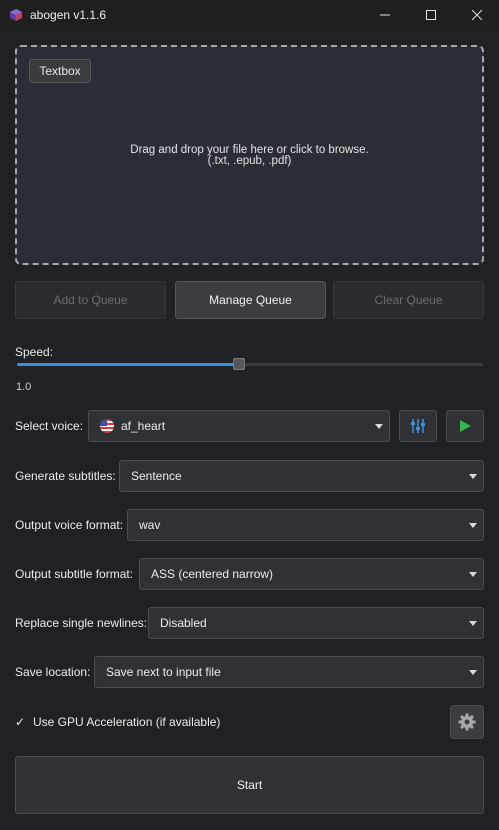 The height and width of the screenshot is (830, 499). Describe the element at coordinates (16, 15) in the screenshot. I see `app-cube-icon` at that location.